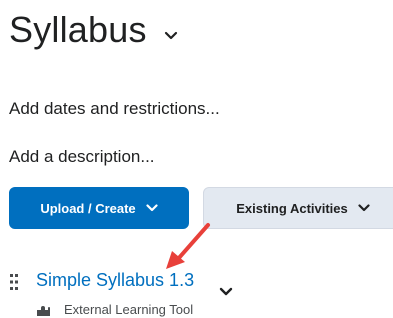  Describe the element at coordinates (115, 280) in the screenshot. I see `content-item-title-link: Simple Syllabus 1.3` at that location.